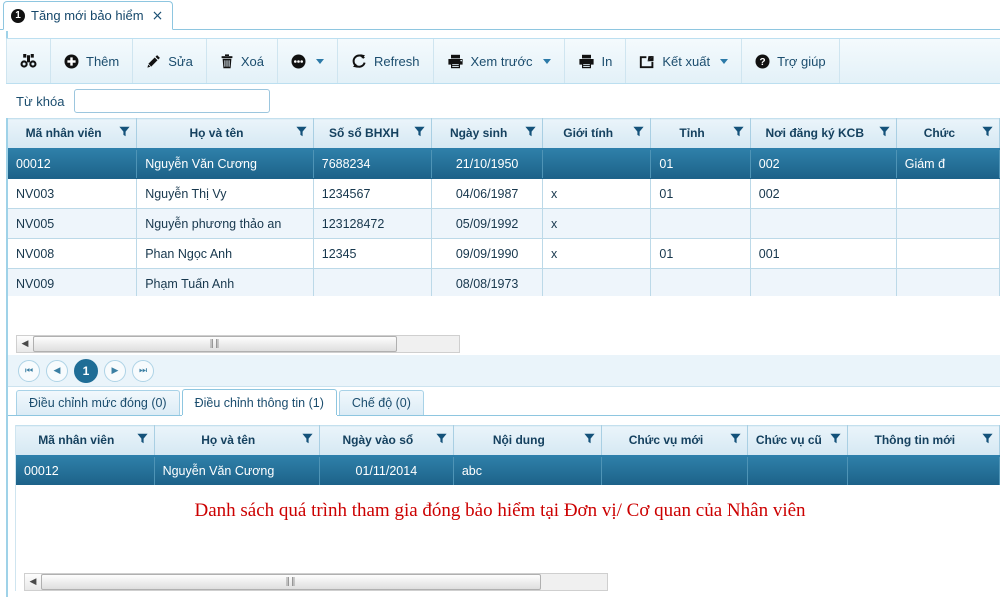  What do you see at coordinates (115, 370) in the screenshot?
I see `page-next-button: ▶` at bounding box center [115, 370].